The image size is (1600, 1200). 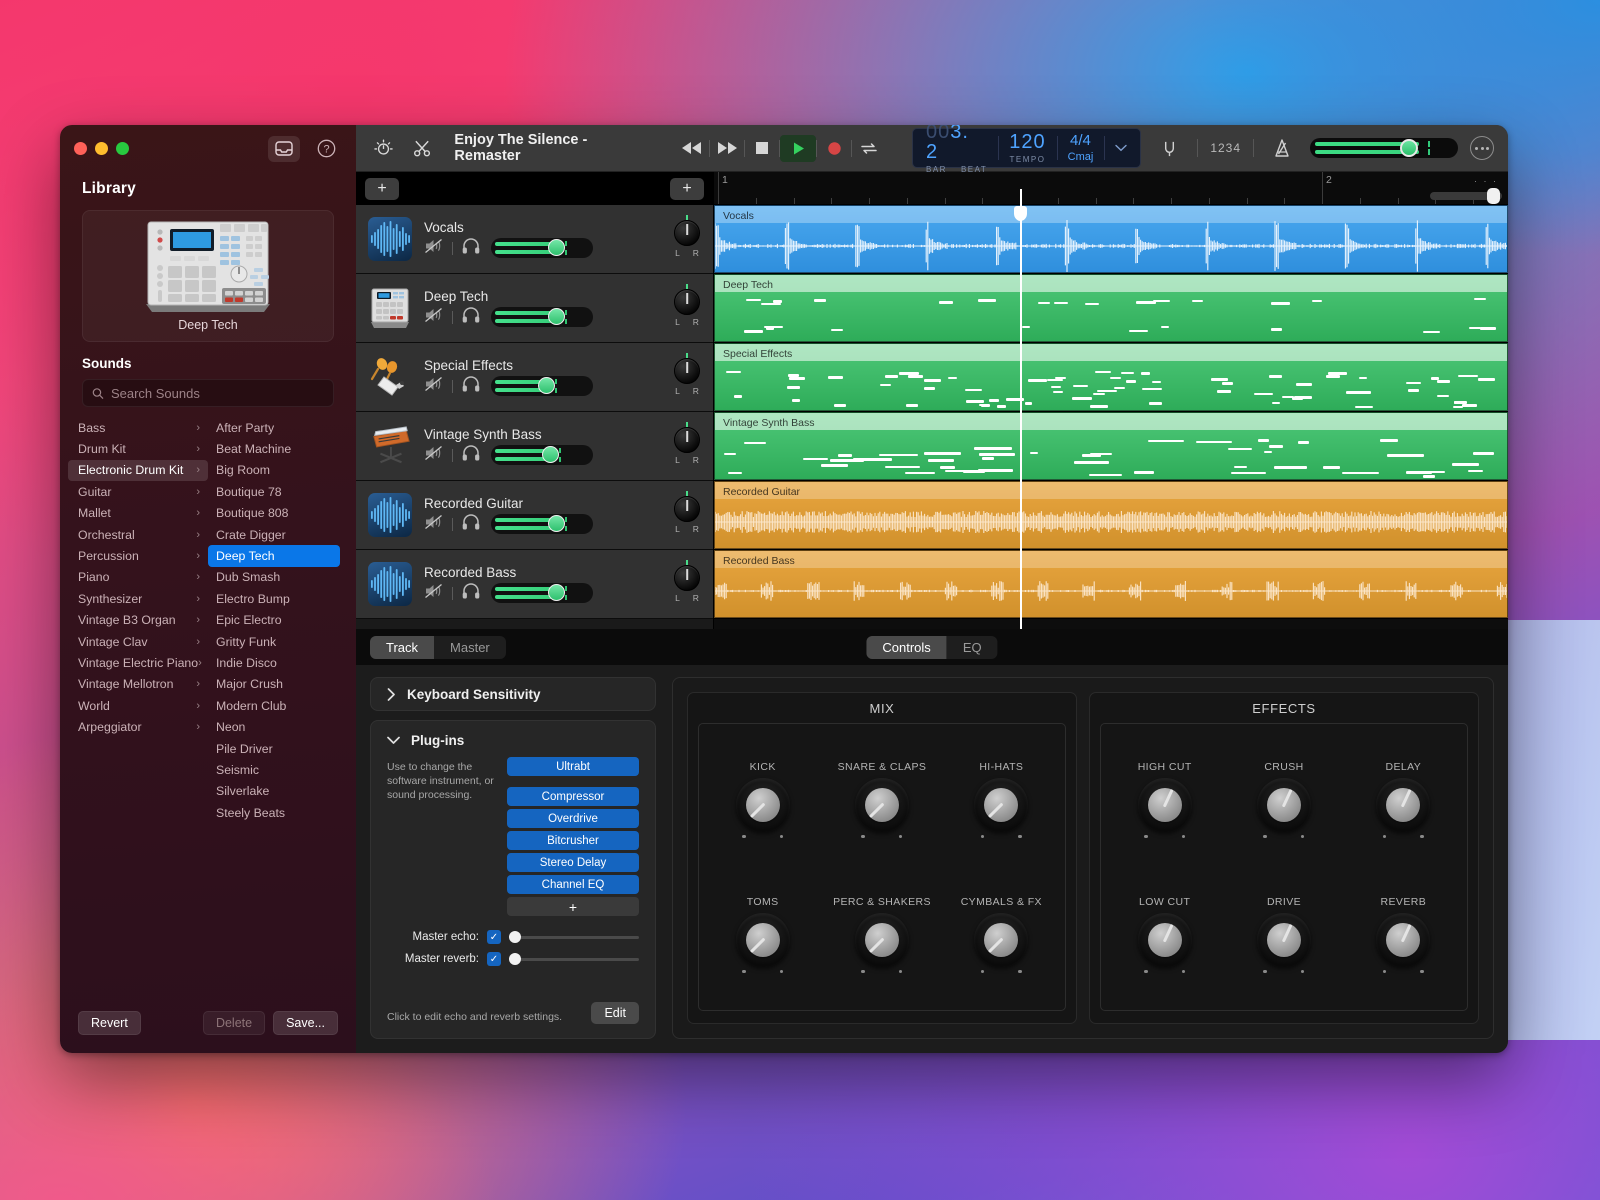 I want to click on knob-control: KICK, so click(x=762, y=800).